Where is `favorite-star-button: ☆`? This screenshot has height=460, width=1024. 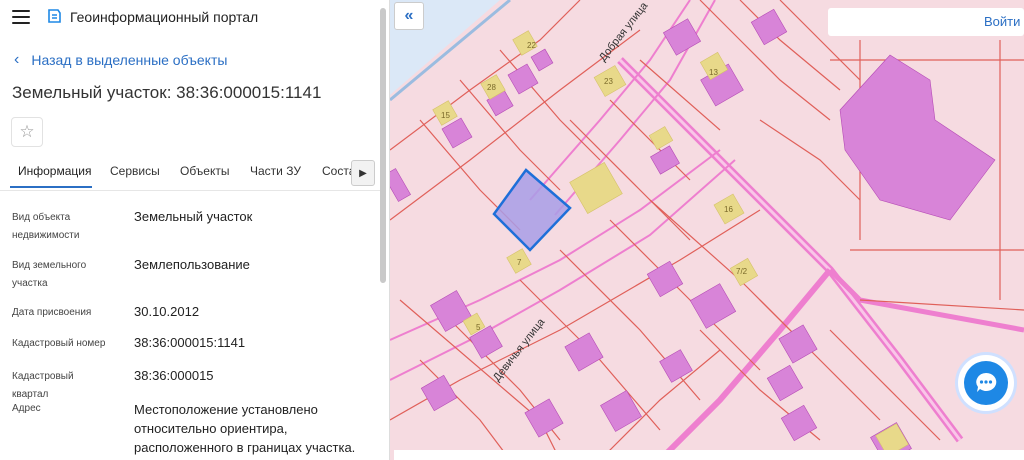 favorite-star-button: ☆ is located at coordinates (27, 132).